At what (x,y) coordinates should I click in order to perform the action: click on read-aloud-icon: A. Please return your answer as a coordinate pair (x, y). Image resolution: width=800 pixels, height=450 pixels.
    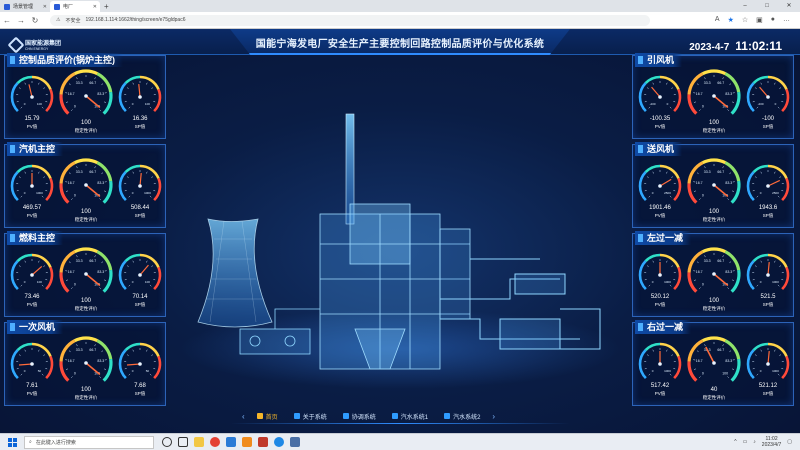
    Looking at the image, I should click on (717, 20).